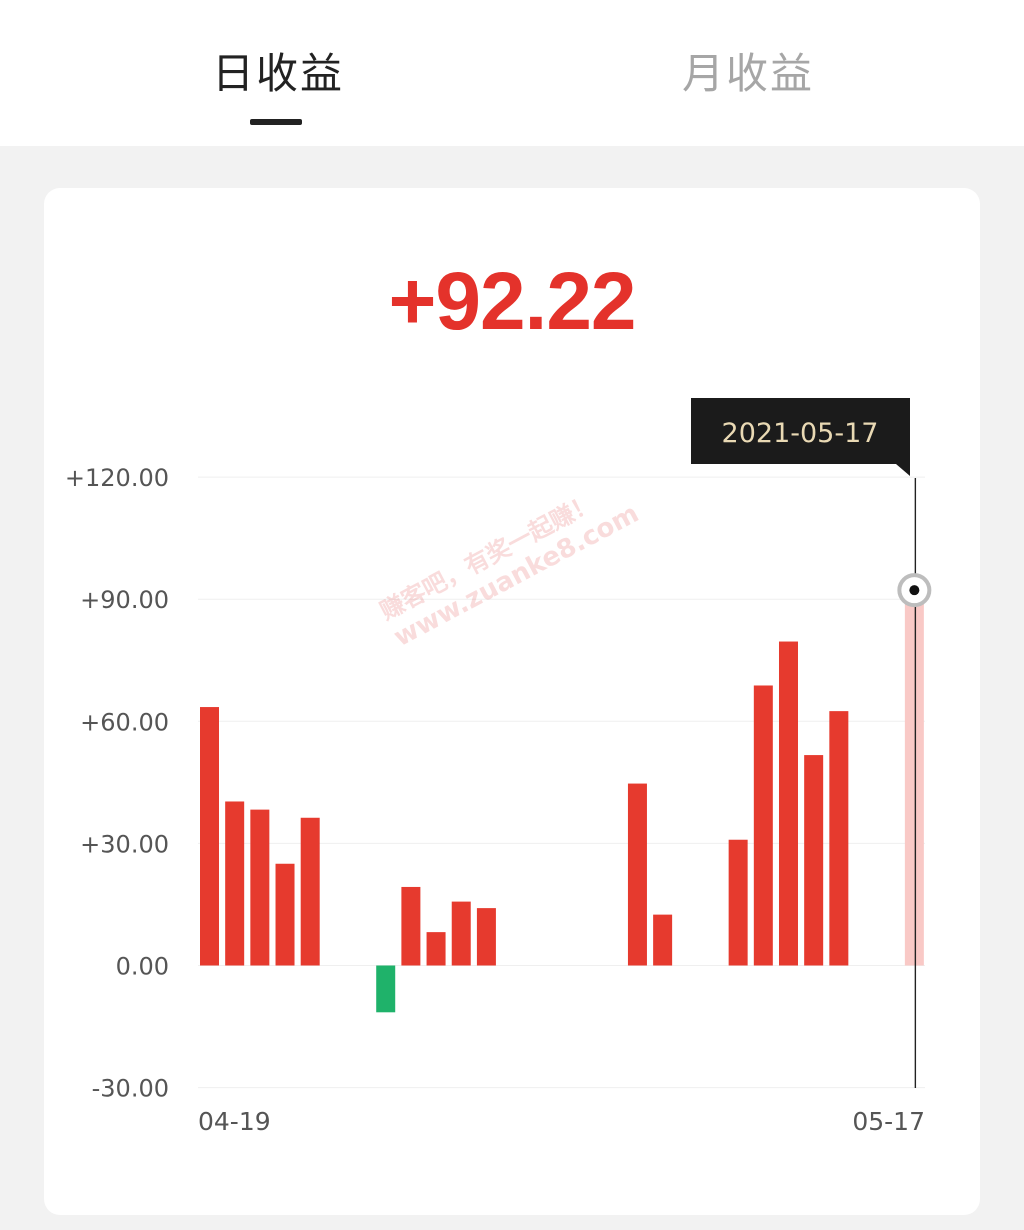  I want to click on y-tick-label: +30.00, so click(124, 844).